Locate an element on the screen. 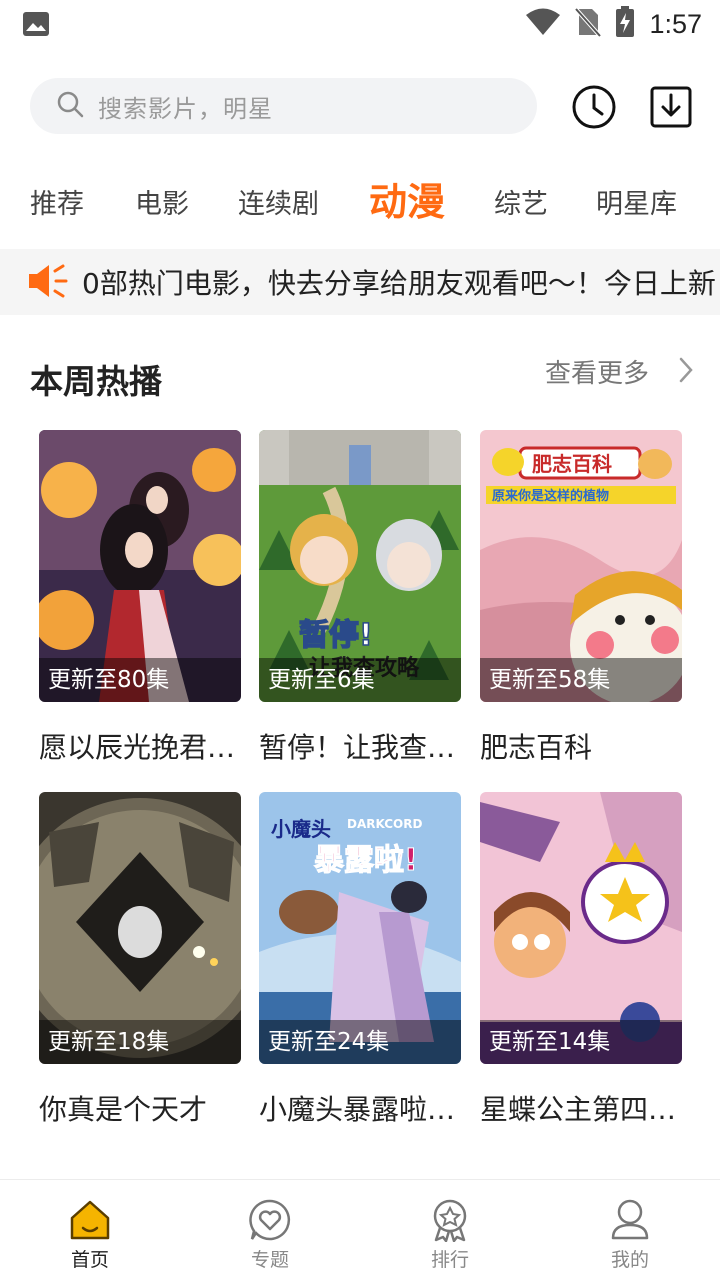 This screenshot has height=1280, width=720. section-title: 本周热播 is located at coordinates (96, 381).